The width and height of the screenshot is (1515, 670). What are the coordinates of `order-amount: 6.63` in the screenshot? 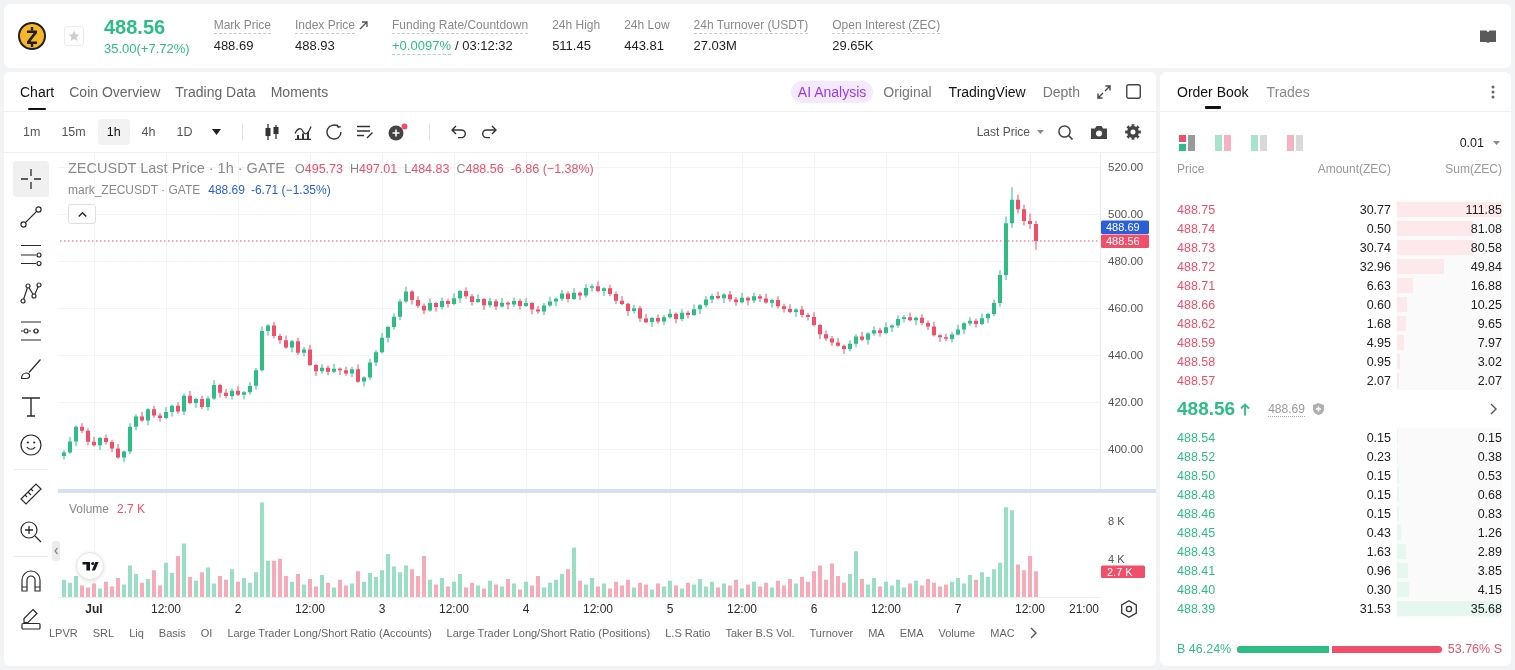 It's located at (1378, 285).